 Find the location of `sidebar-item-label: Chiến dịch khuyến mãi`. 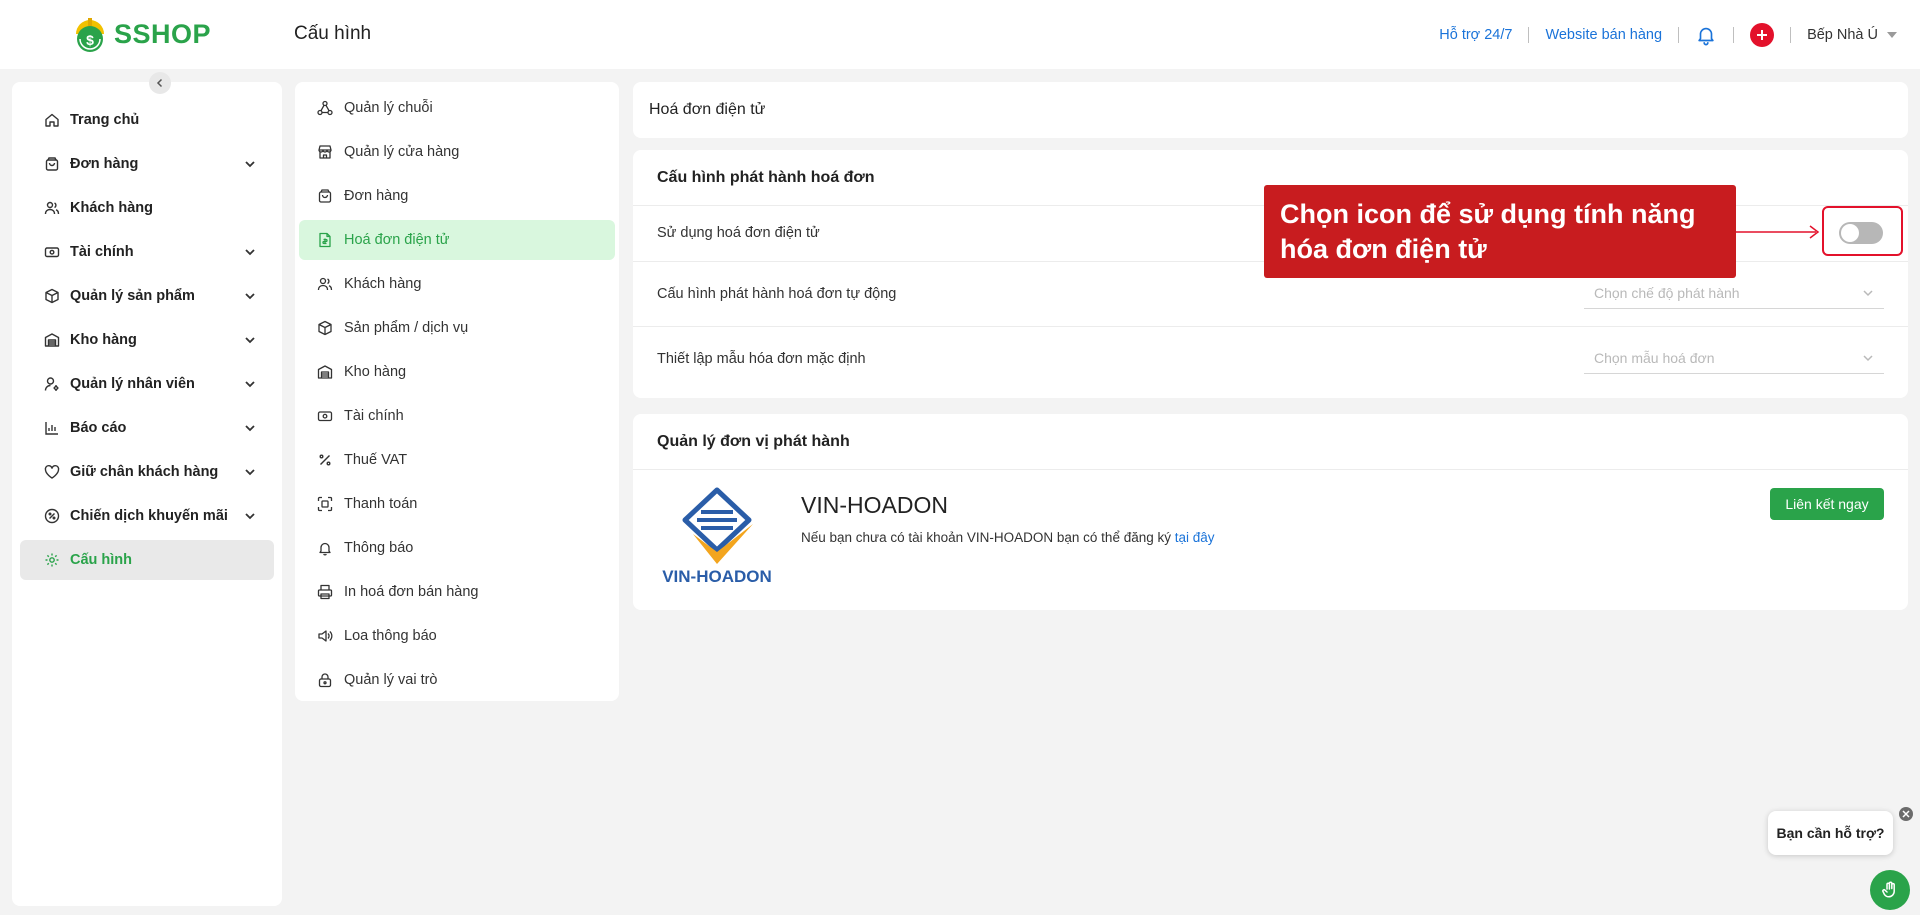

sidebar-item-label: Chiến dịch khuyến mãi is located at coordinates (149, 516).